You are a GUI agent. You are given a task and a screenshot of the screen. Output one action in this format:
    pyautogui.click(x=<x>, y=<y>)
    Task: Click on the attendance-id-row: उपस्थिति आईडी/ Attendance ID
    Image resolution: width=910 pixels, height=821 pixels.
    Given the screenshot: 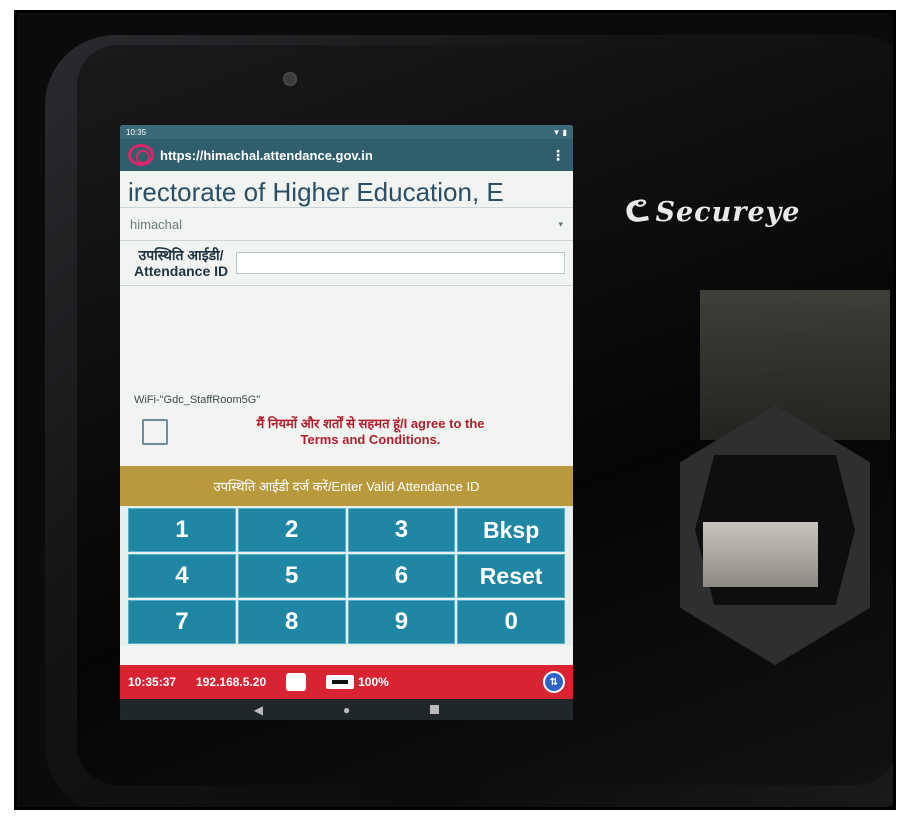 What is the action you would take?
    pyautogui.click(x=346, y=263)
    